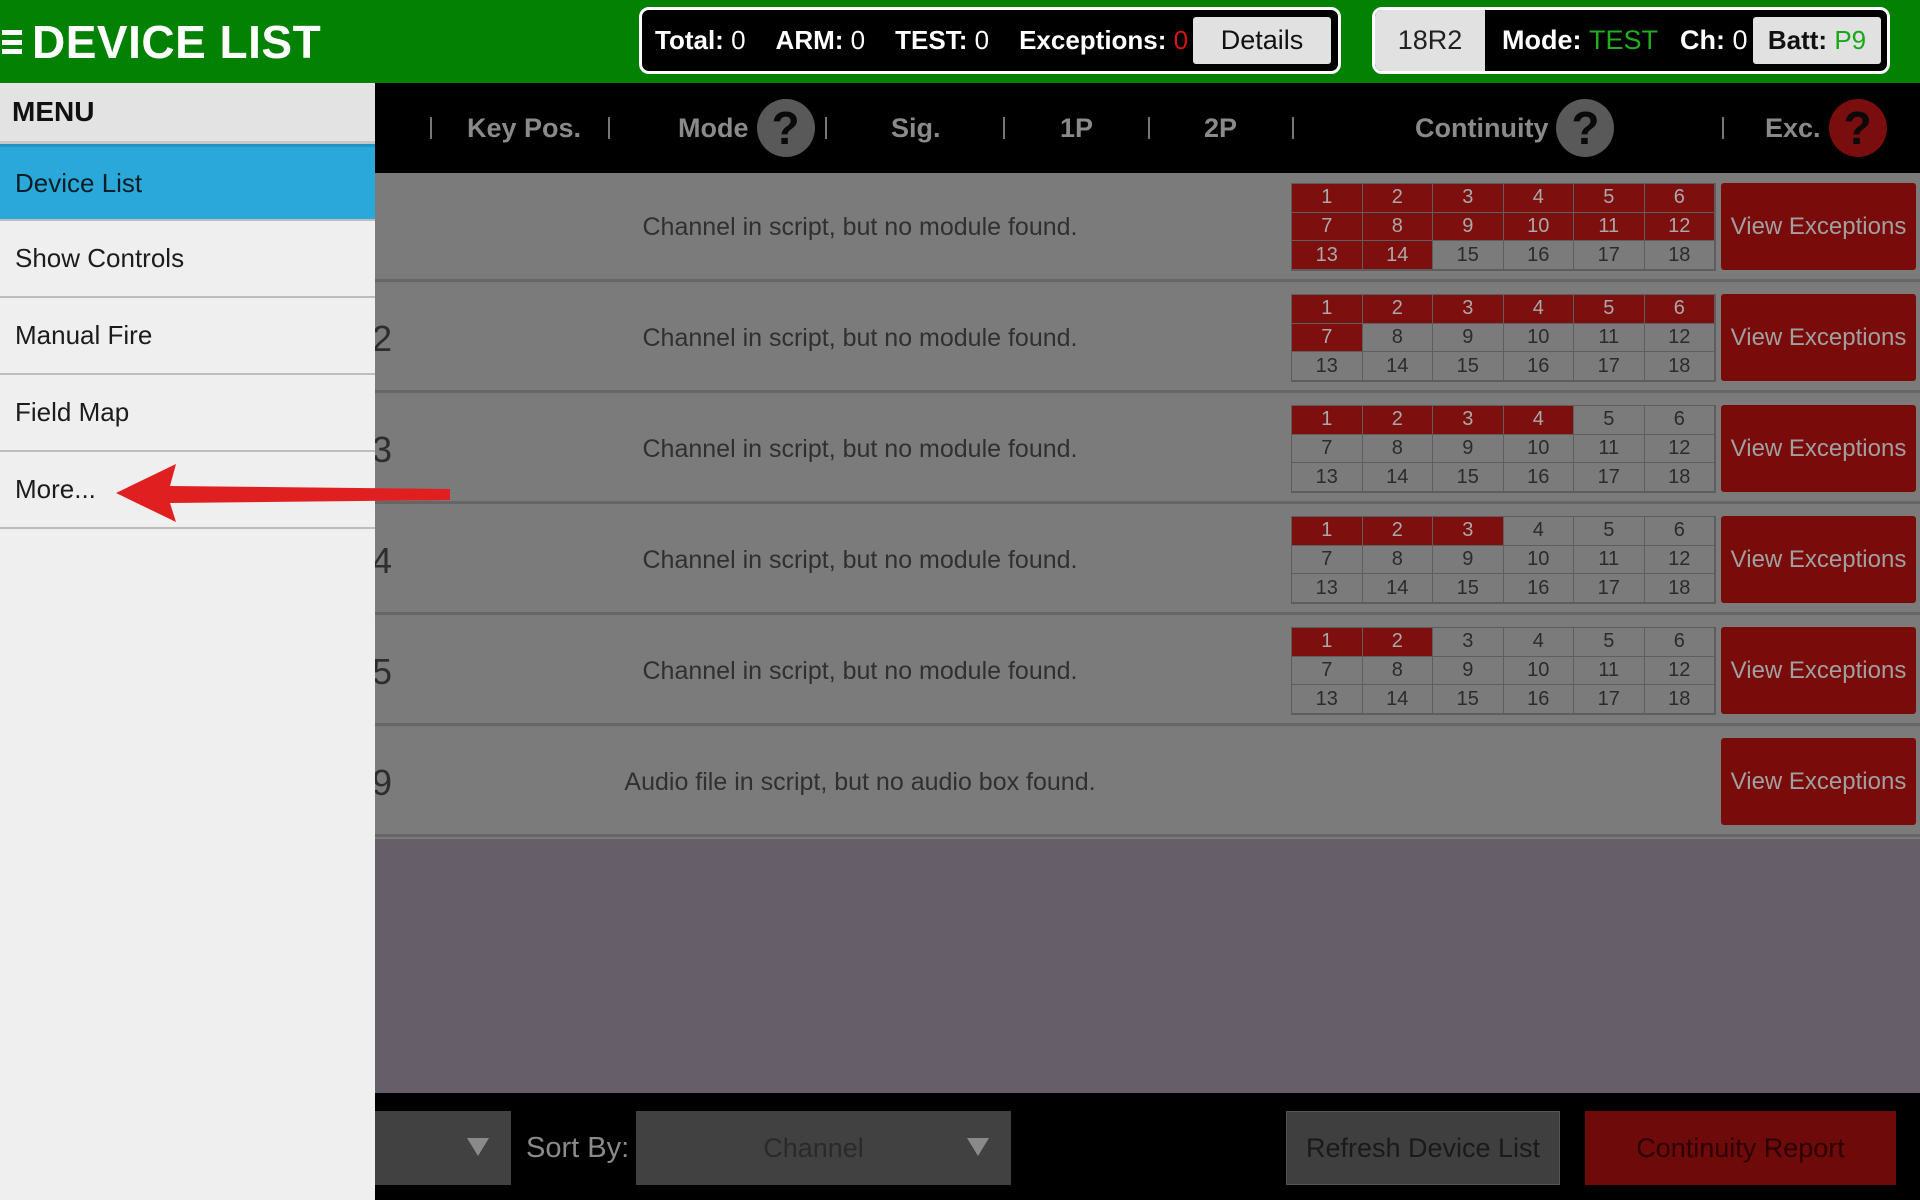 The height and width of the screenshot is (1200, 1920). I want to click on stat-total: Total: 0, so click(700, 40).